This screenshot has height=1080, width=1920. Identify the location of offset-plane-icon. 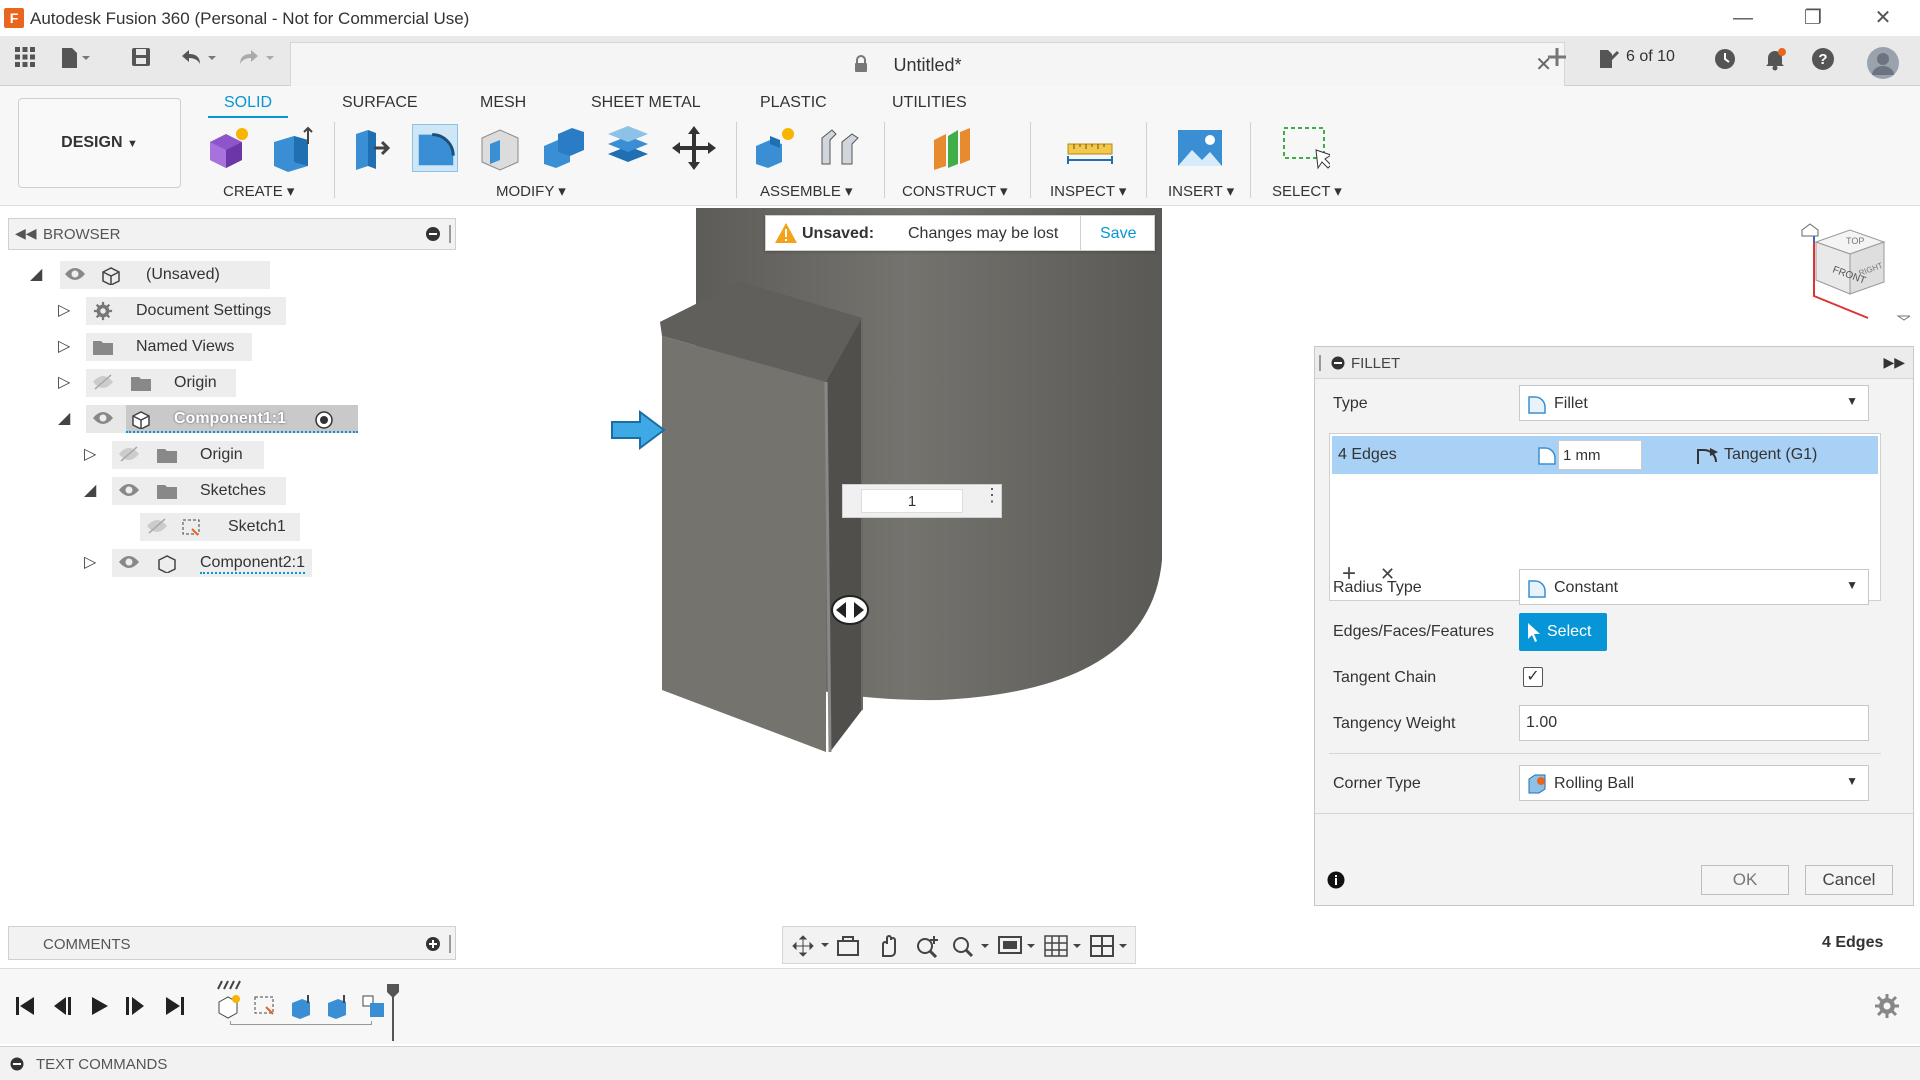
(951, 148).